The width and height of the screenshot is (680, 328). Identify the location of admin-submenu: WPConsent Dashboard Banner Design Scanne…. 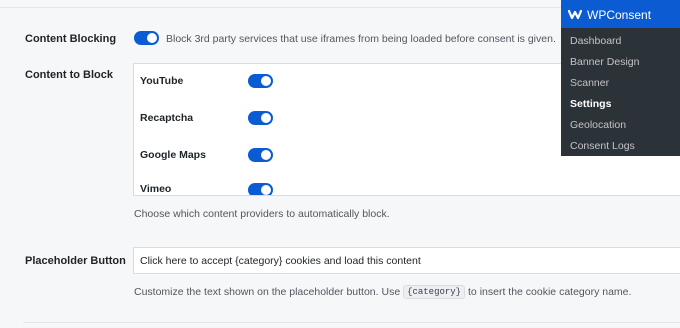
(620, 78).